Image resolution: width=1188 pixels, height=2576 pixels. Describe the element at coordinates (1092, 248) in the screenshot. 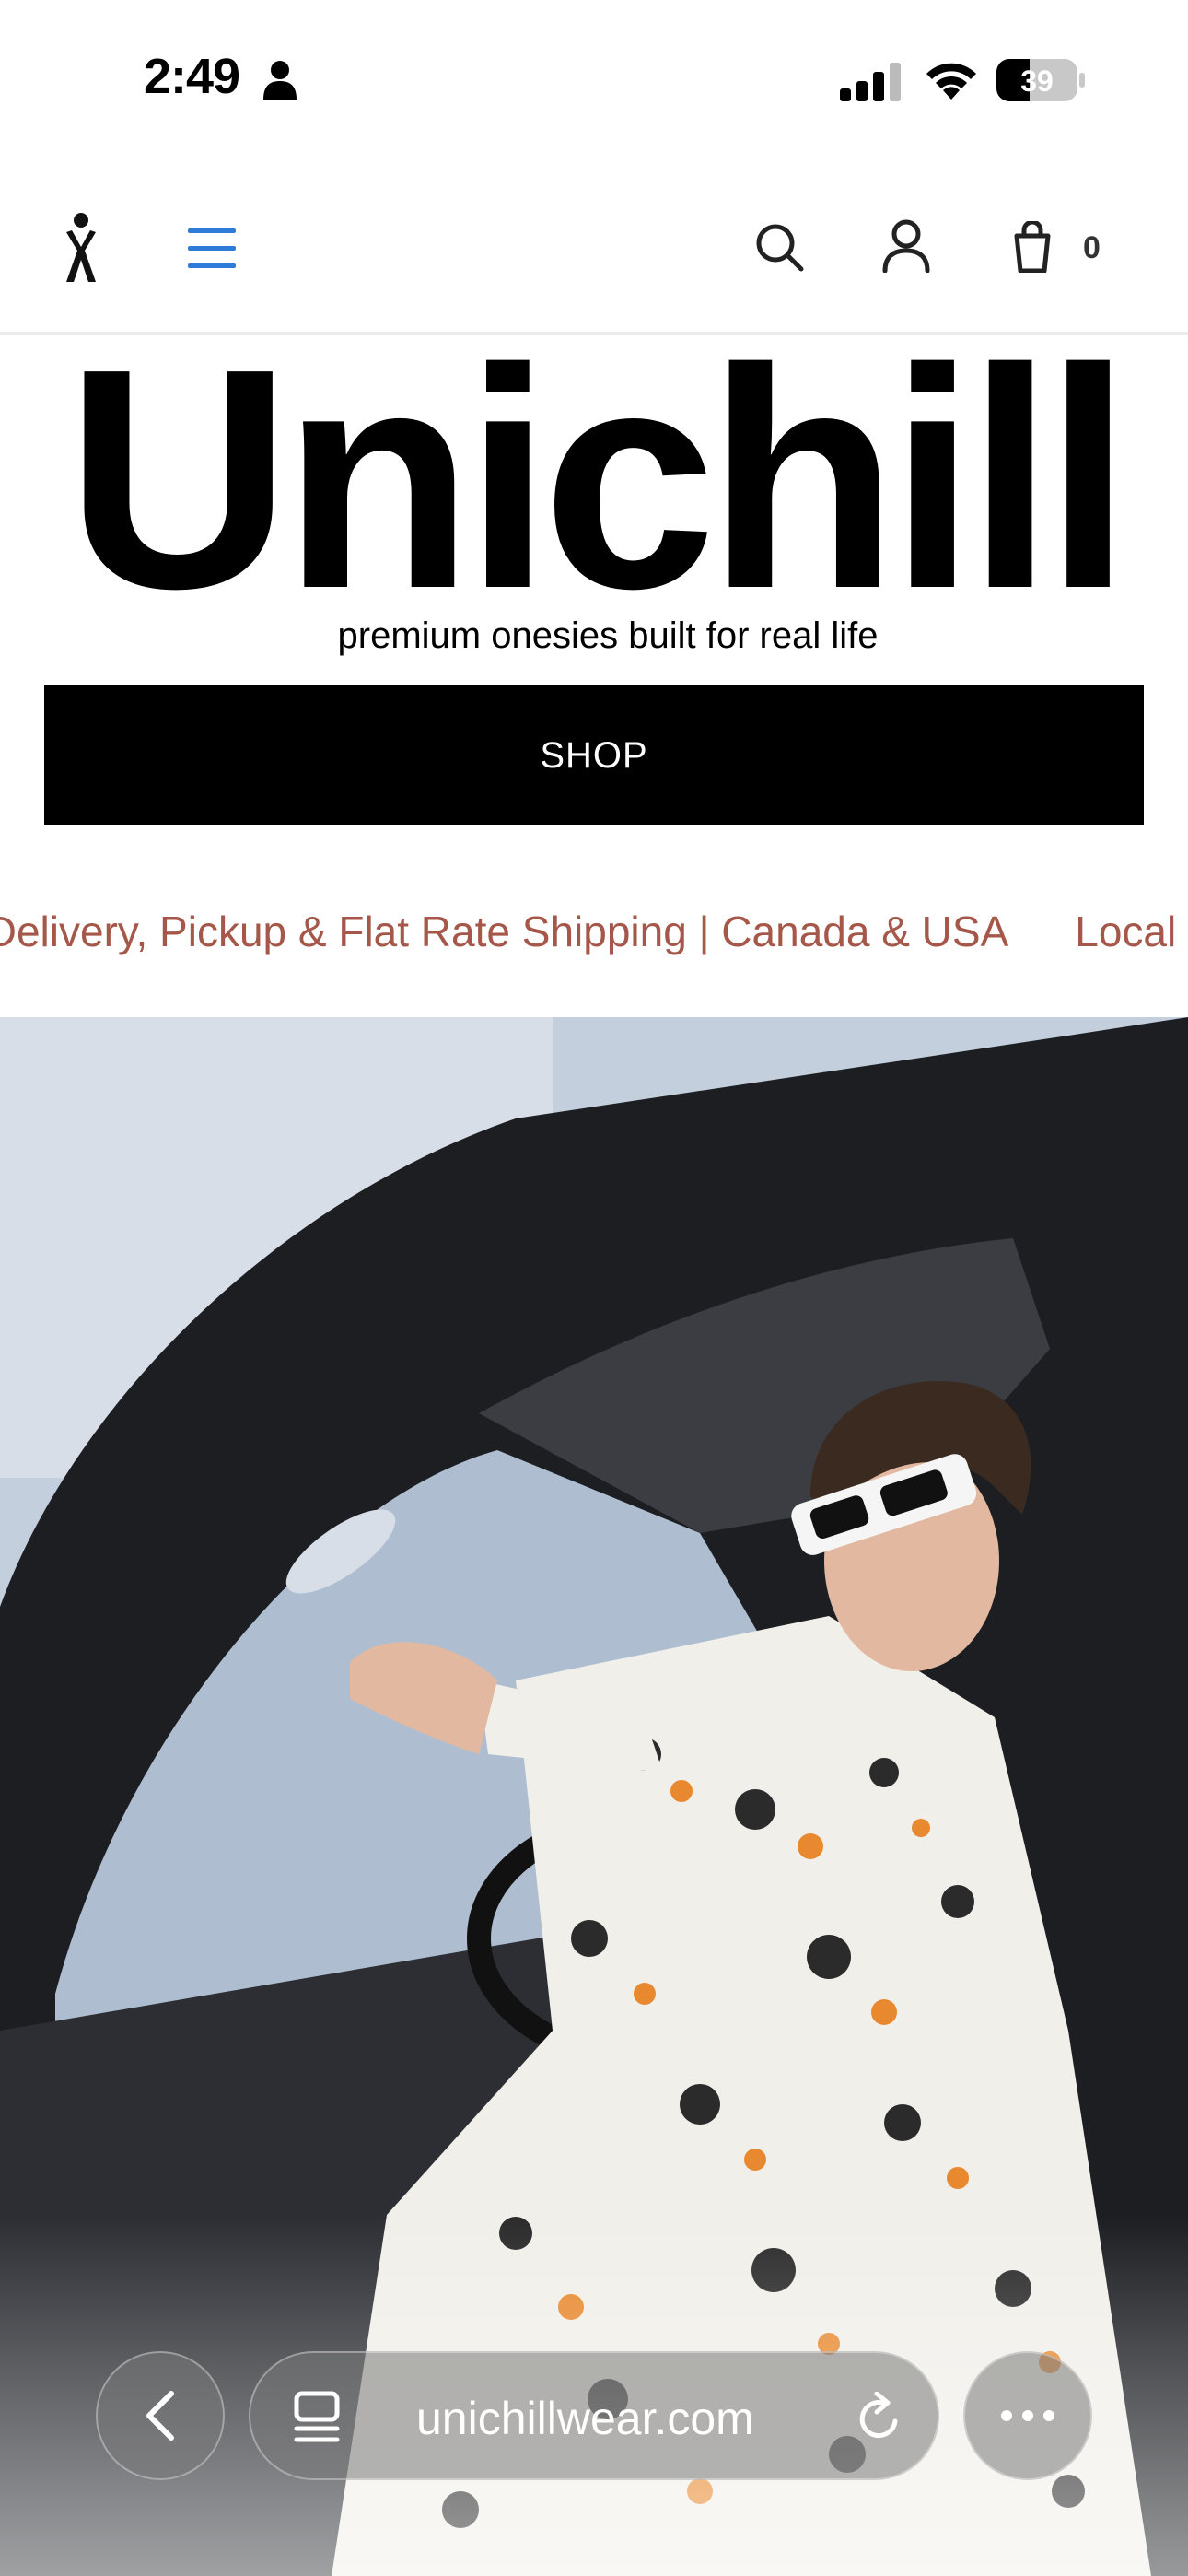

I see `cart-count: 0` at that location.